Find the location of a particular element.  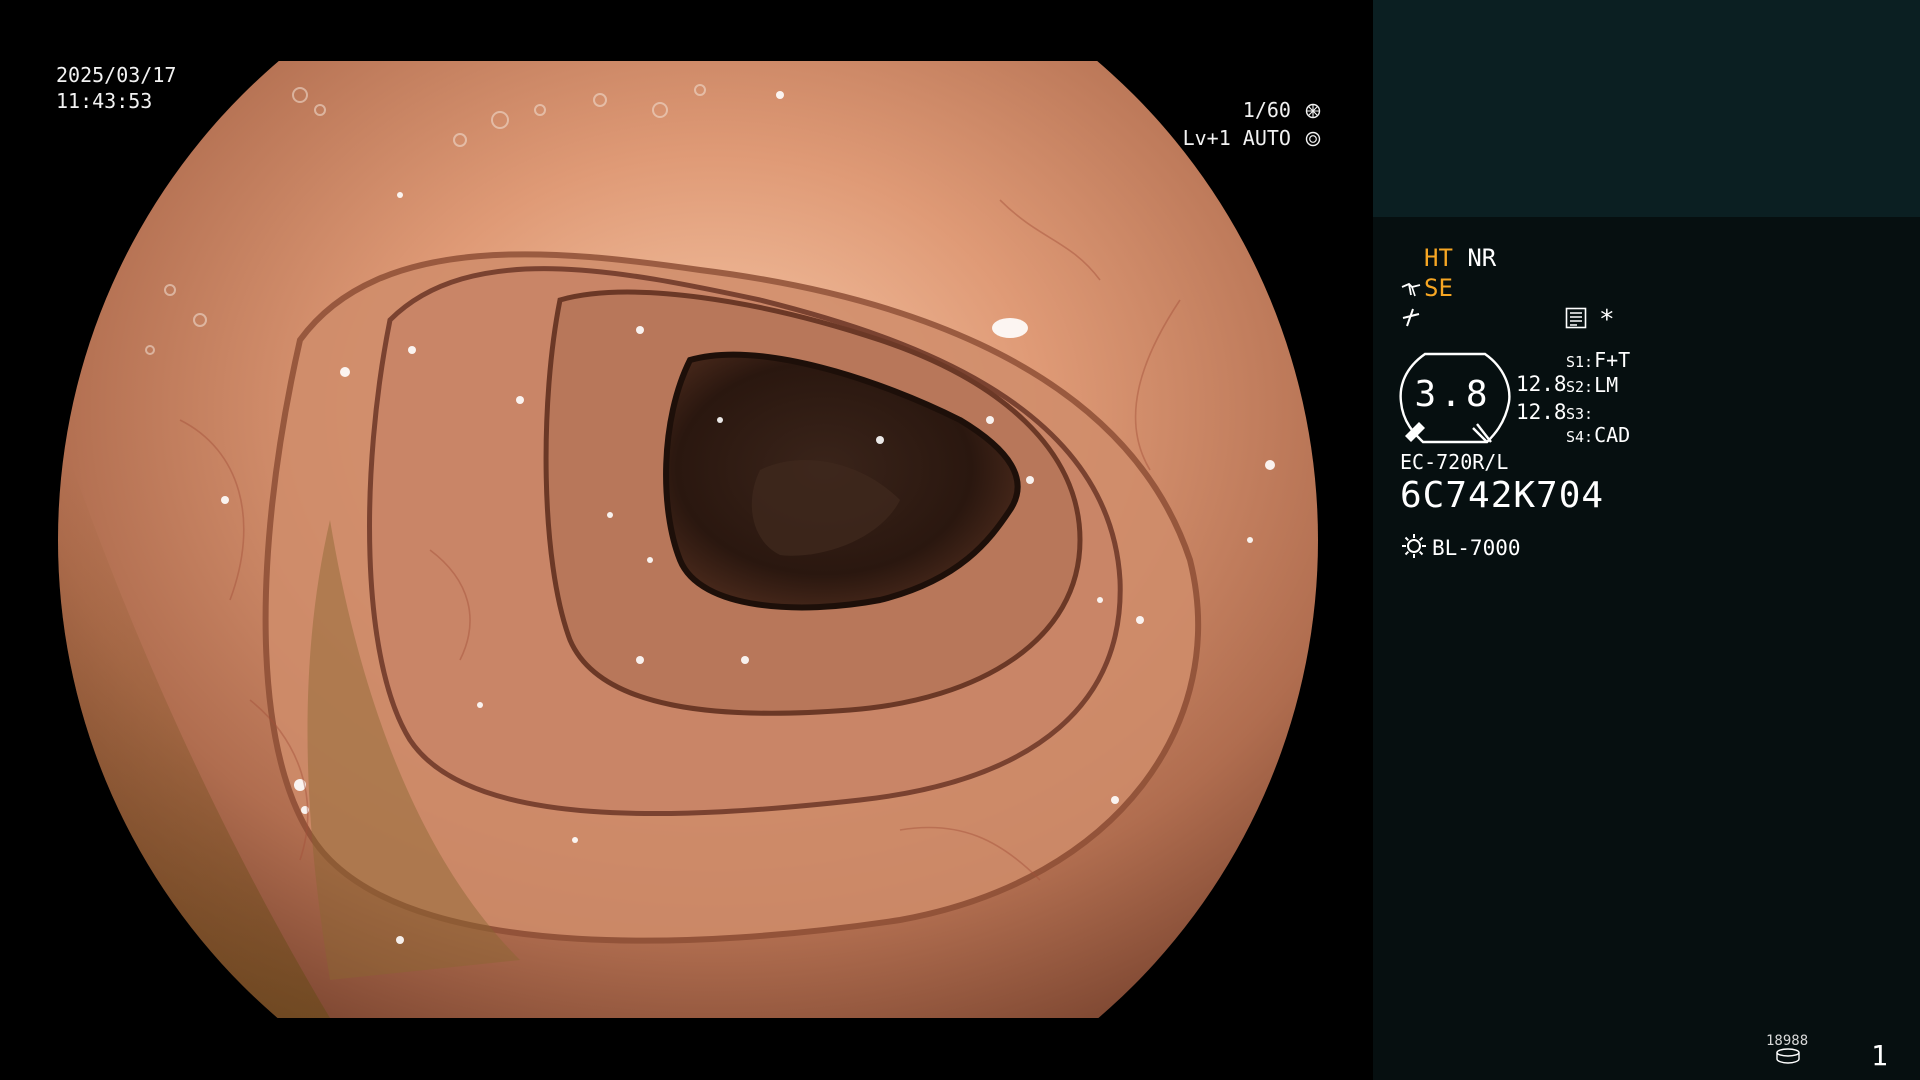

thumbnail-area is located at coordinates (1646, 108).